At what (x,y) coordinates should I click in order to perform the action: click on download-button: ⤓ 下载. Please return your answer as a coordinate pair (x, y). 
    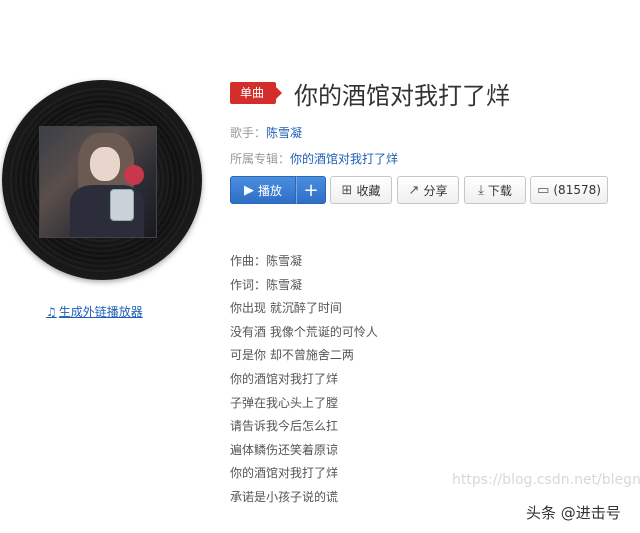
    Looking at the image, I should click on (495, 190).